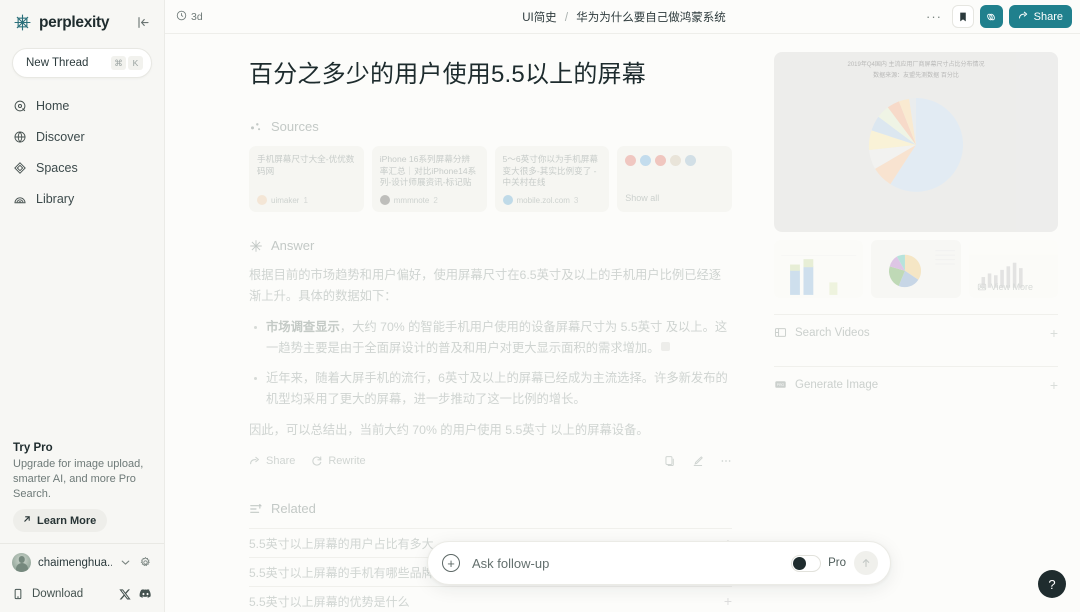 This screenshot has height=612, width=1080. I want to click on thumbnail-row: View More, so click(916, 269).